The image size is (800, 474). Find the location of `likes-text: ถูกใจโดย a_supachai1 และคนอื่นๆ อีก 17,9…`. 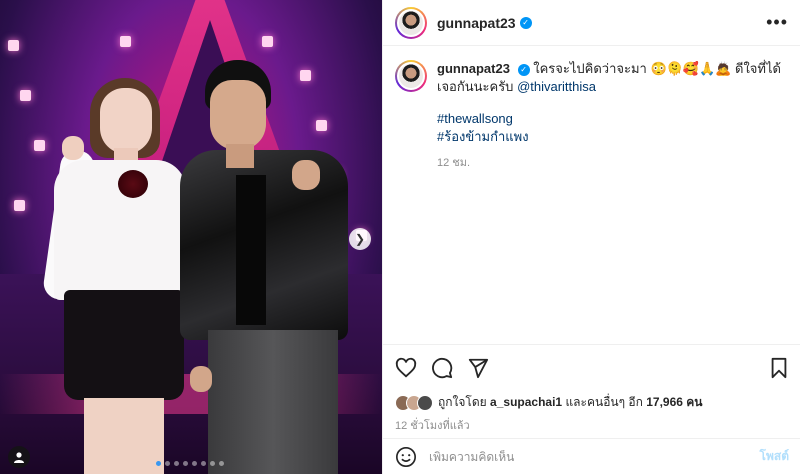

likes-text: ถูกใจโดย a_supachai1 และคนอื่นๆ อีก 17,9… is located at coordinates (570, 402).